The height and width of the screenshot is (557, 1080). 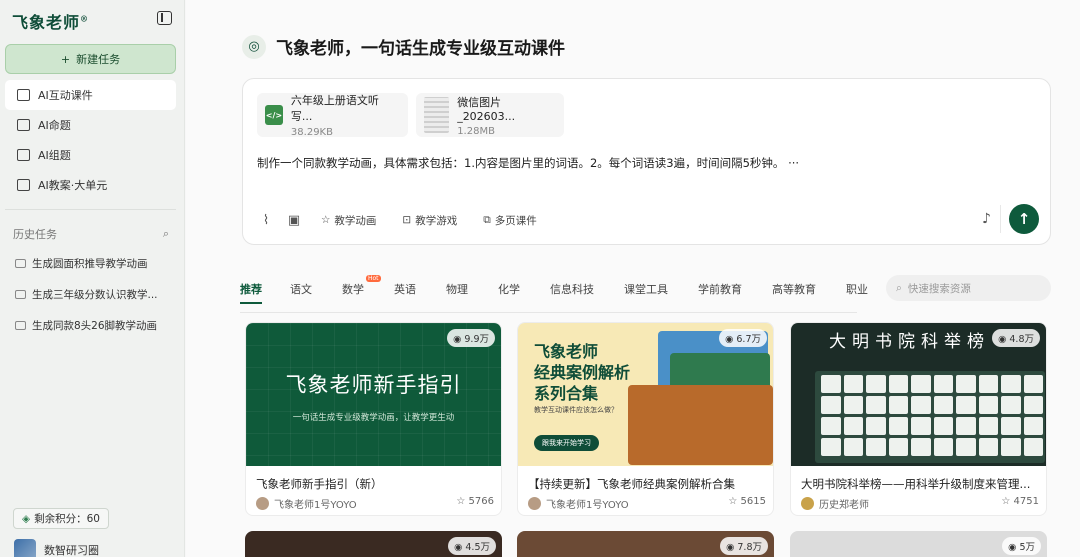 I want to click on new-task-button: + 新建任务, so click(x=90, y=59).